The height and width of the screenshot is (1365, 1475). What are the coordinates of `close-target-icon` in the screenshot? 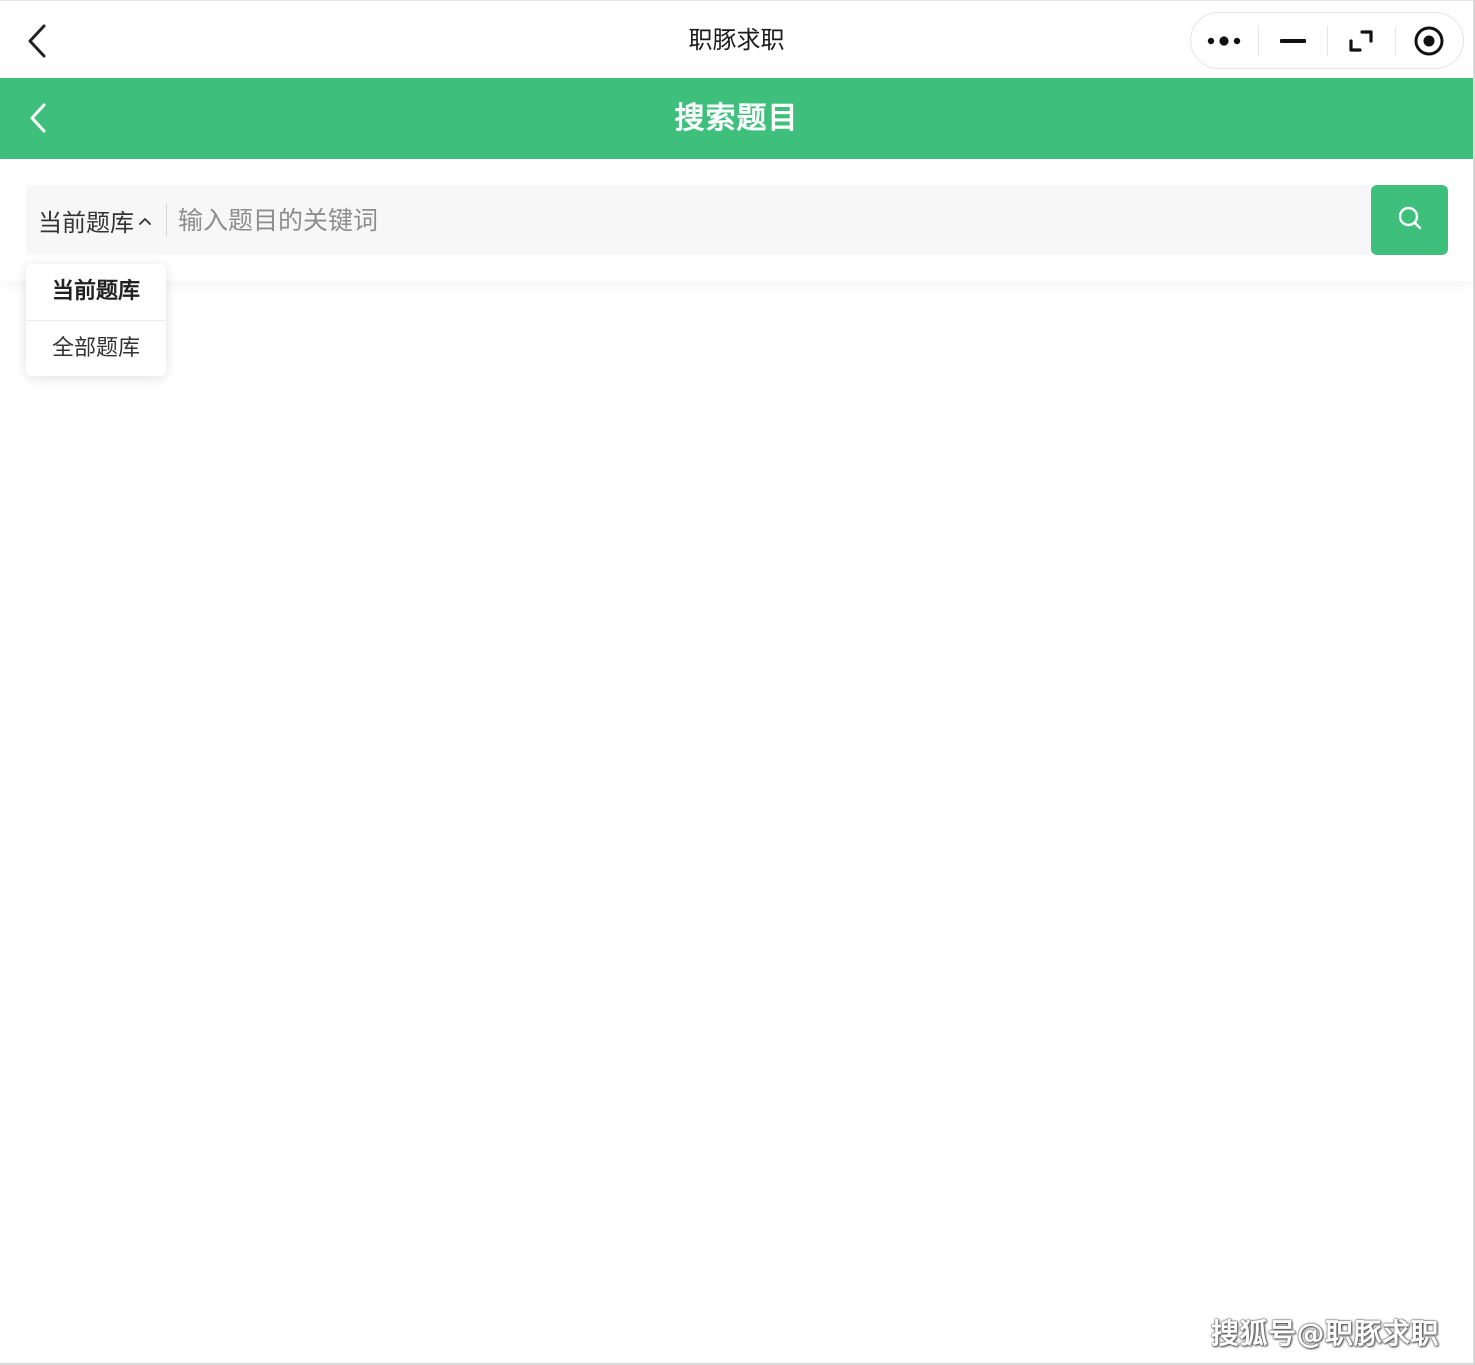 It's located at (1429, 40).